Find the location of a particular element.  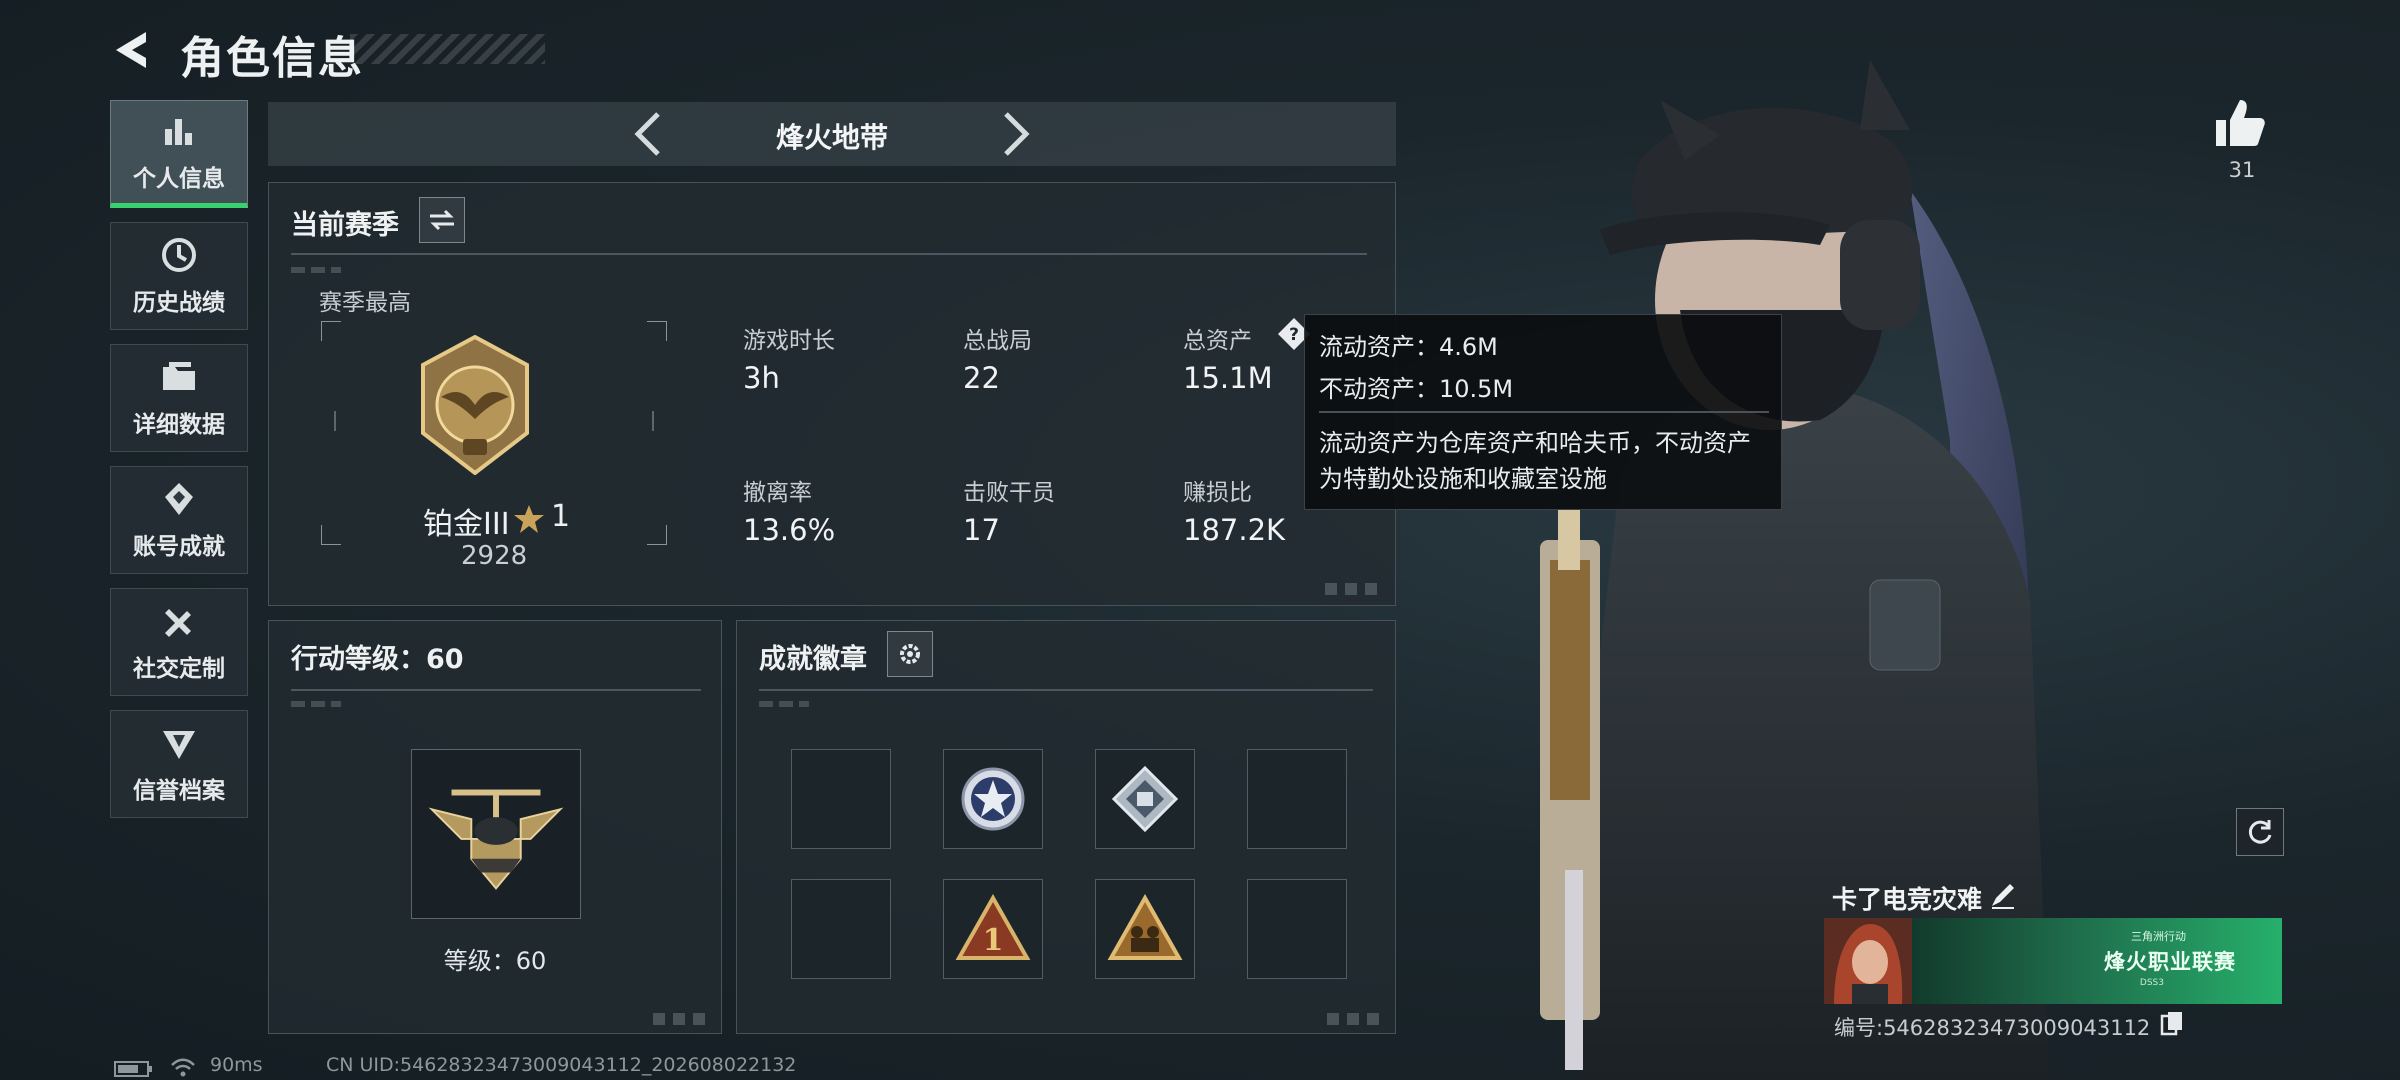

tooltip-description: 流动资产为仓库资产和哈夫币，不动资产 is located at coordinates (1535, 443).